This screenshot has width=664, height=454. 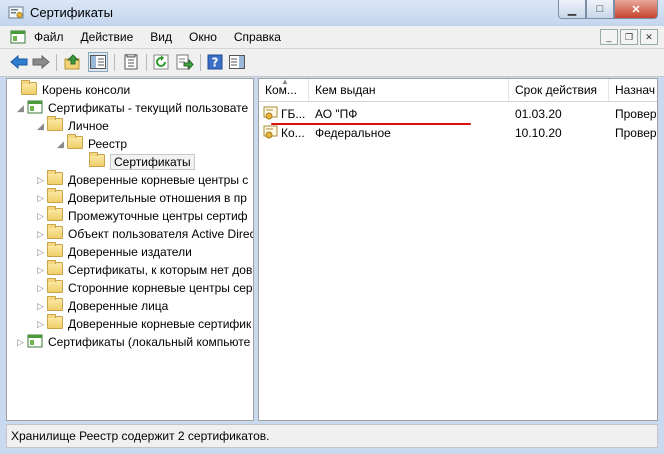 I want to click on tree-item-certificates-selected: Сертификаты, so click(x=137, y=161).